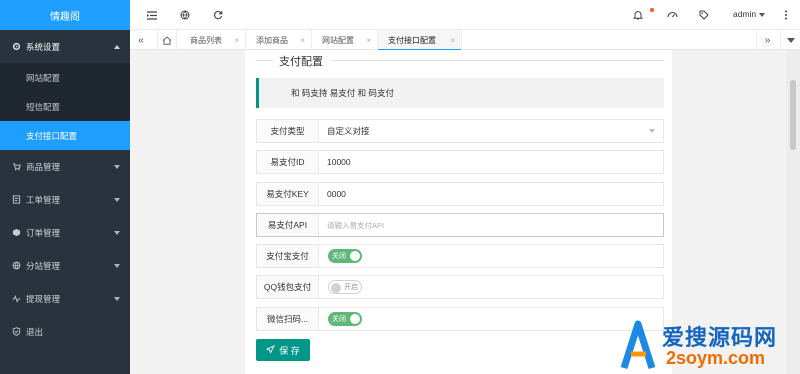 The height and width of the screenshot is (374, 800). I want to click on tag-icon, so click(704, 15).